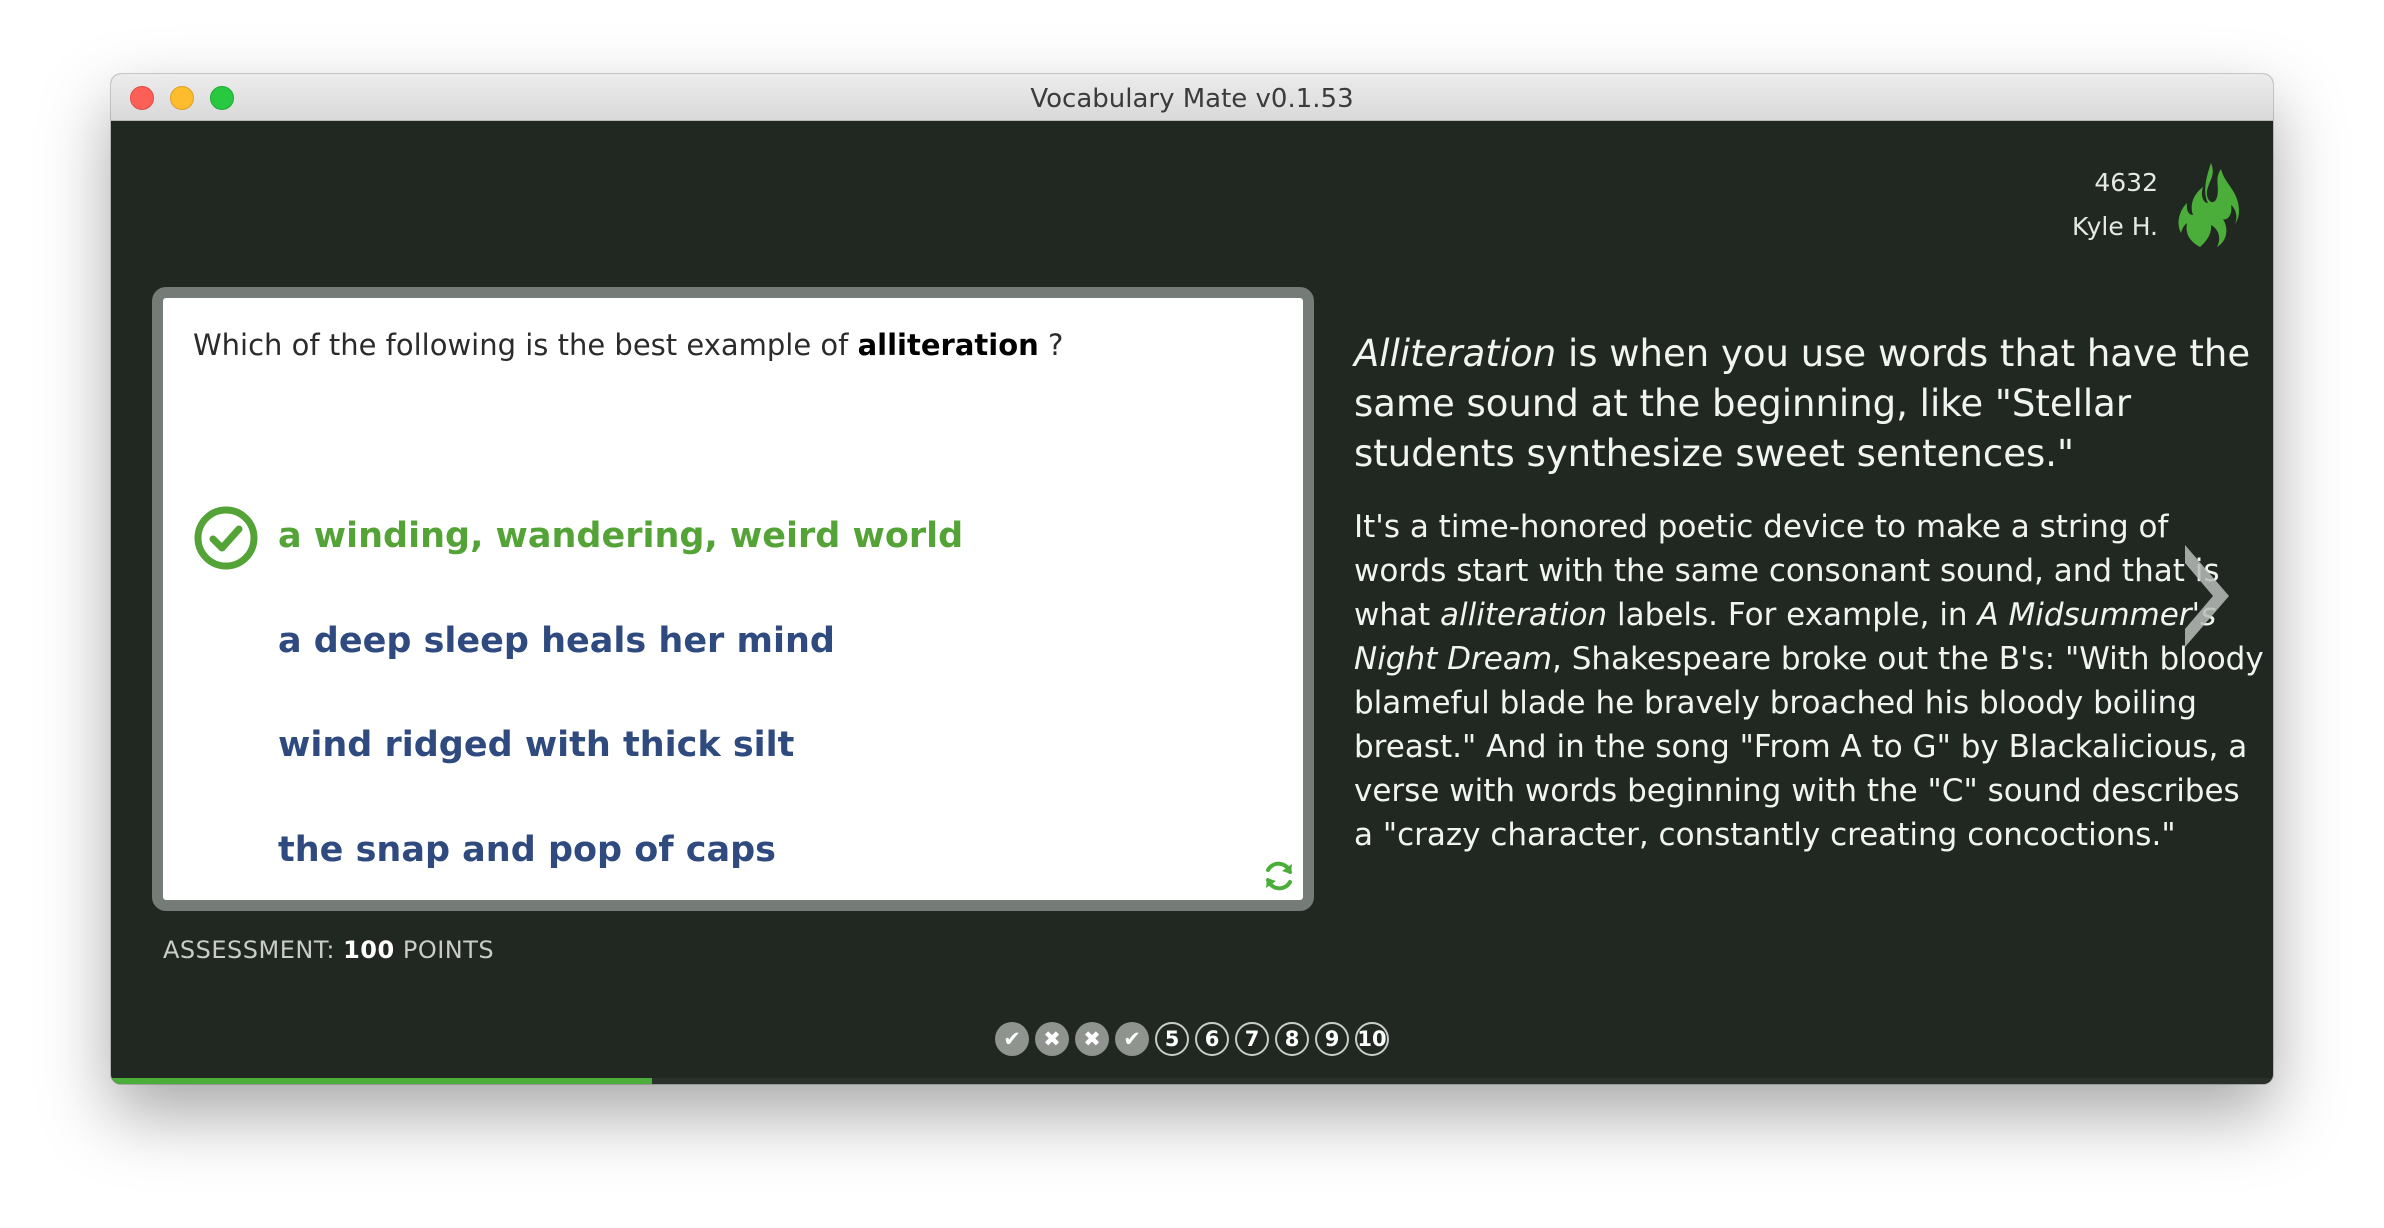 This screenshot has height=1228, width=2384. What do you see at coordinates (620, 536) in the screenshot?
I see `answer-option-1: a winding, wandering, weird world` at bounding box center [620, 536].